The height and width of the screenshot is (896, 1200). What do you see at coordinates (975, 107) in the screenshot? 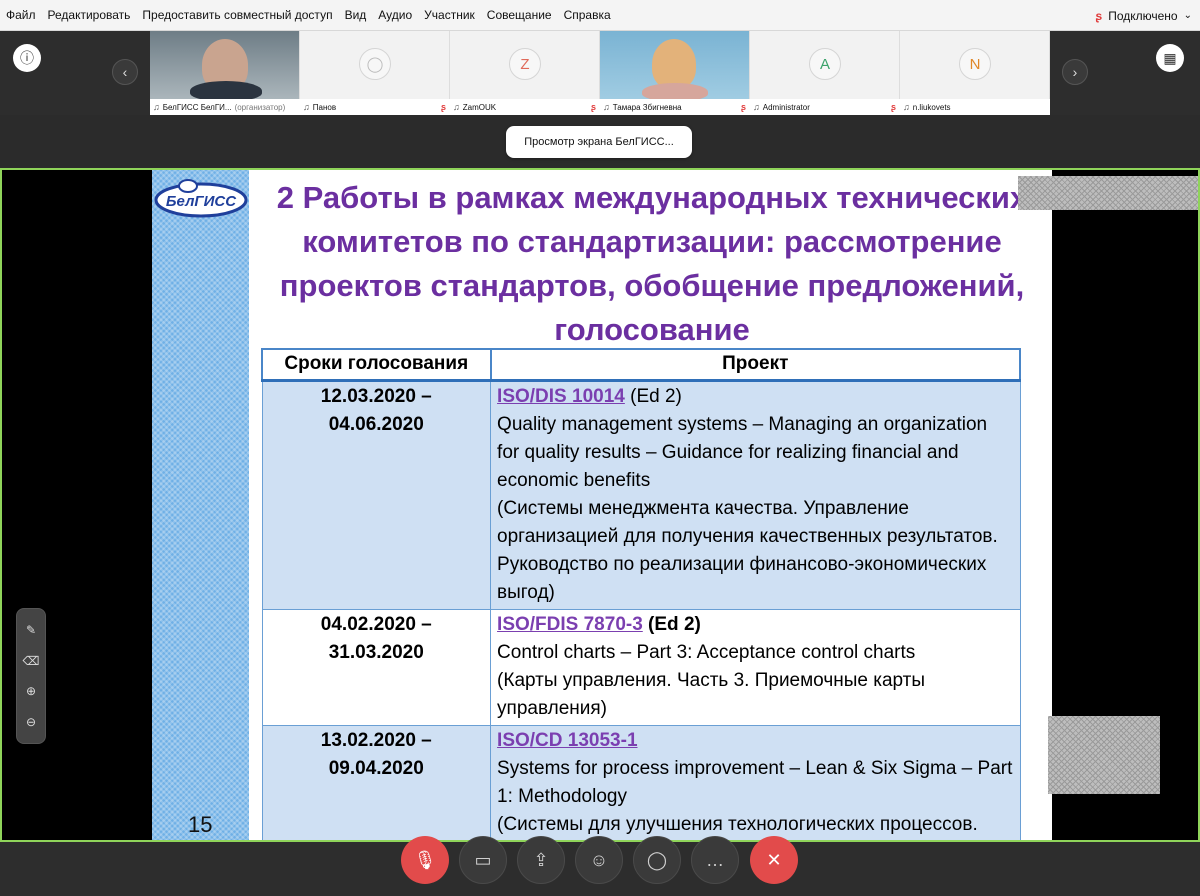
I see `participant-namebar: ♫ n.liukovets` at bounding box center [975, 107].